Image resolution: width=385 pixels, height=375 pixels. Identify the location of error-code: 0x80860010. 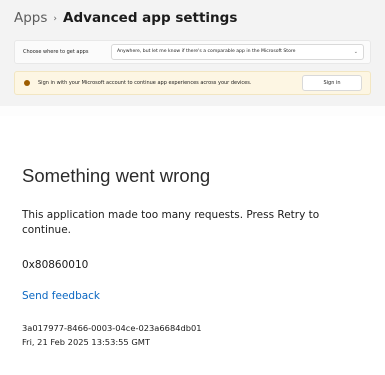
(55, 265).